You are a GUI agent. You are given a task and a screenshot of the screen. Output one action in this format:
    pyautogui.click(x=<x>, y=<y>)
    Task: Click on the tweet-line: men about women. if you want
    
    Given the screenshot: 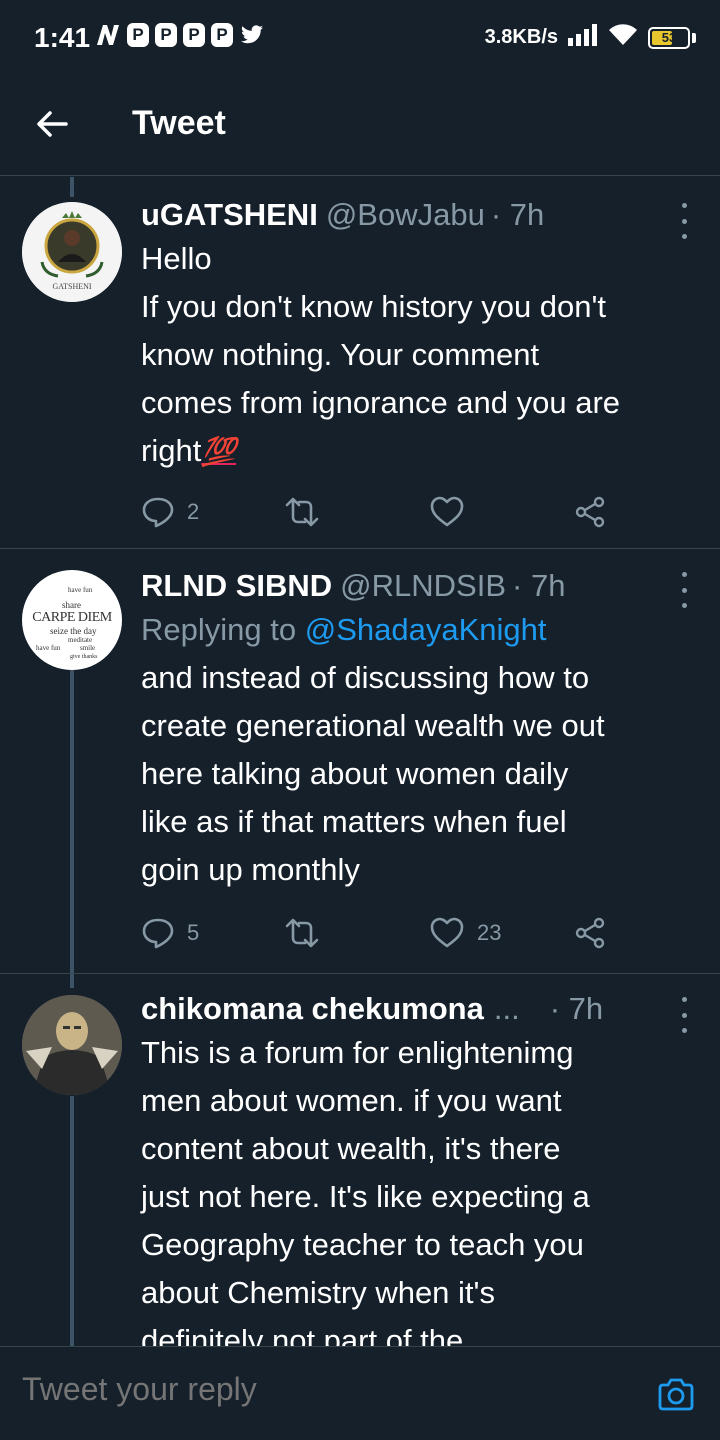 What is the action you would take?
    pyautogui.click(x=351, y=1100)
    